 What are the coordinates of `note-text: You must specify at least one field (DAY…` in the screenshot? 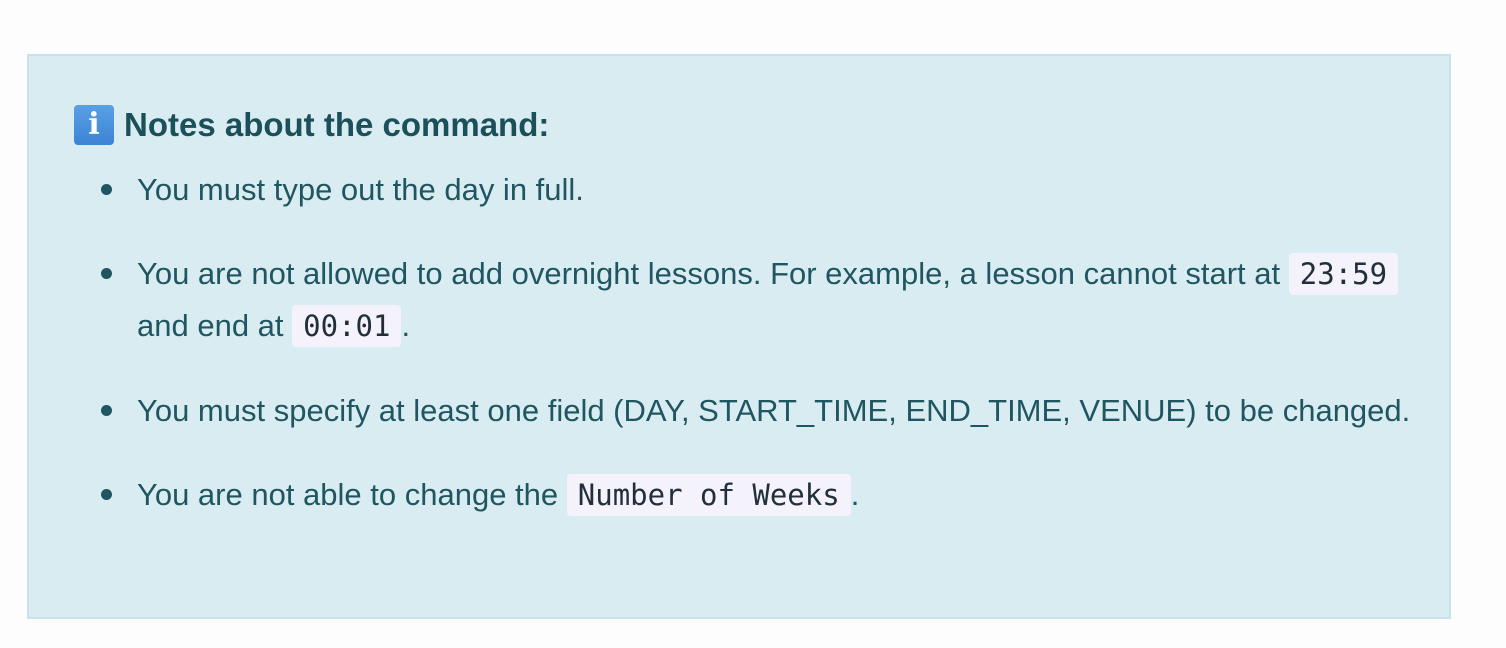 It's located at (774, 410).